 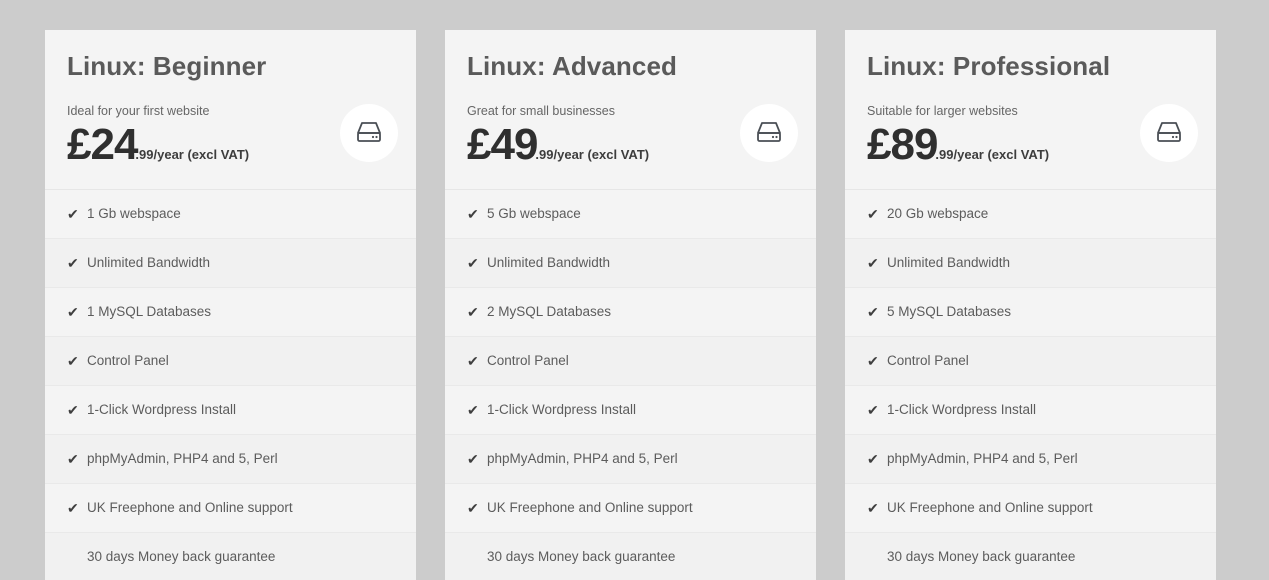 I want to click on feature-label: 1 MySQL Databases, so click(x=149, y=311).